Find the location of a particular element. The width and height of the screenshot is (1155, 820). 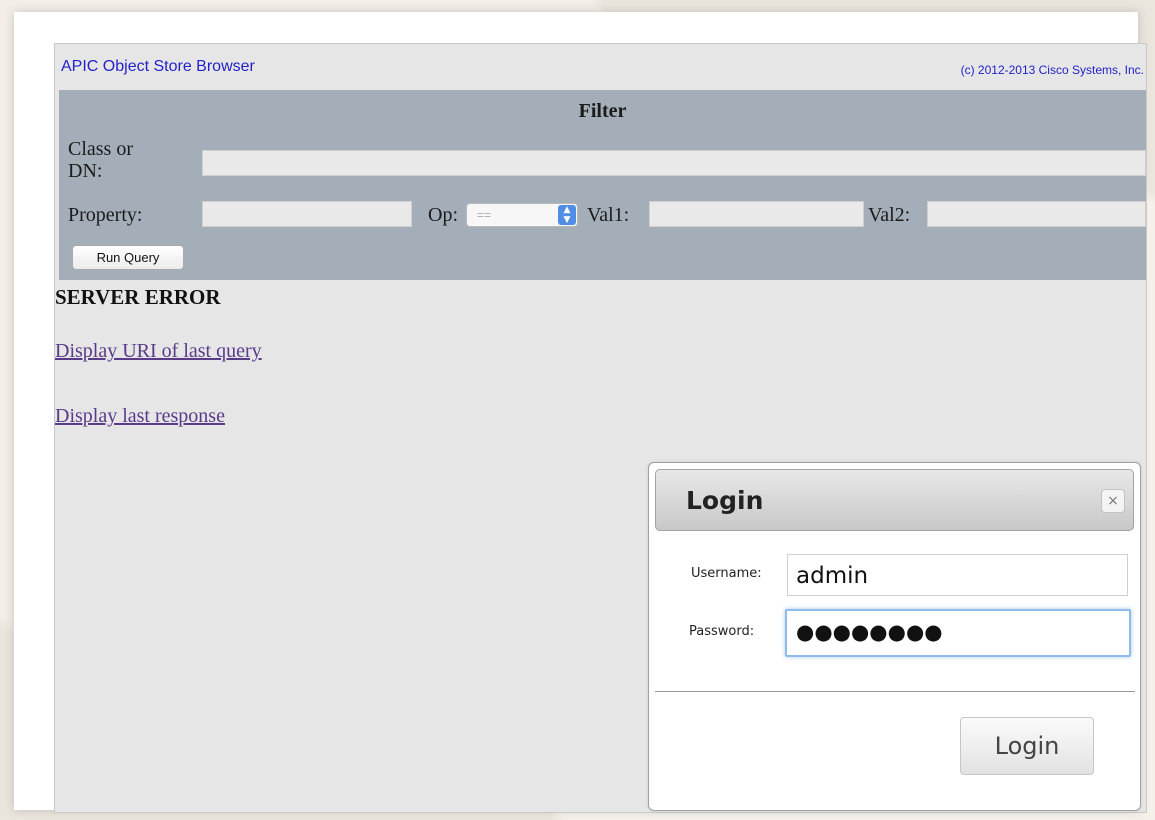

filter-title: Filter is located at coordinates (602, 111).